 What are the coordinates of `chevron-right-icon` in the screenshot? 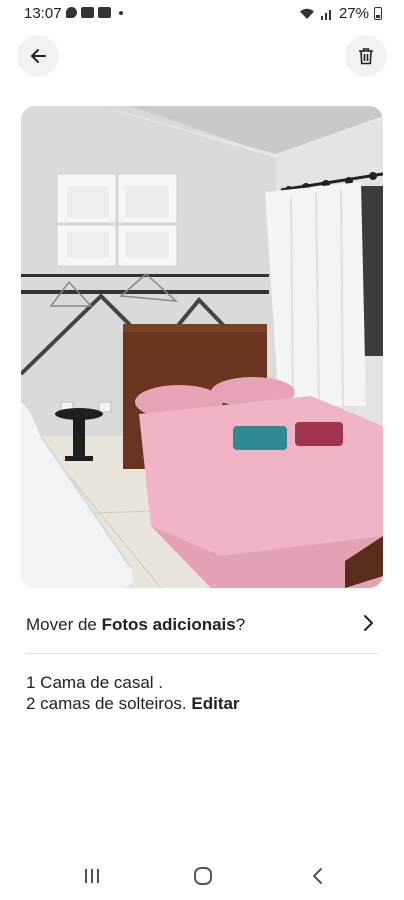 It's located at (368, 623).